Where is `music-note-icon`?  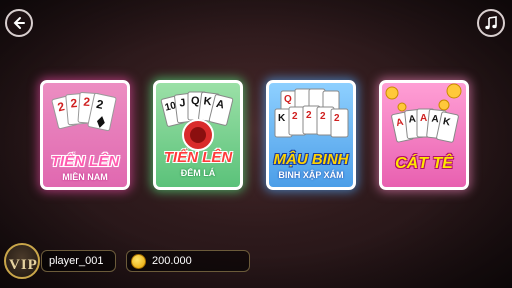
music-note-icon is located at coordinates (491, 23).